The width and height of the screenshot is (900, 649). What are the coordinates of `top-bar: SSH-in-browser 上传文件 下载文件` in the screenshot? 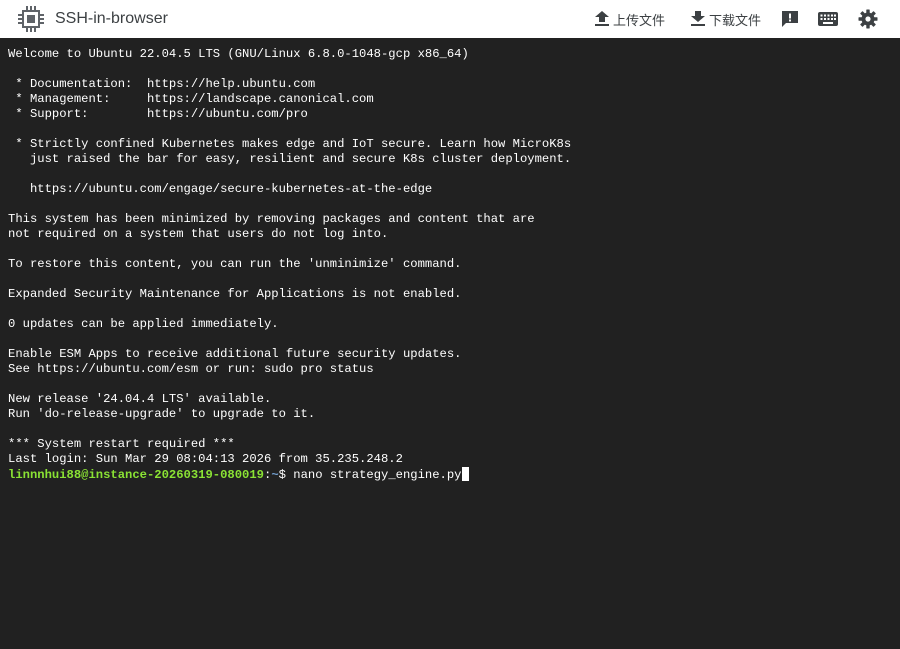 It's located at (450, 19).